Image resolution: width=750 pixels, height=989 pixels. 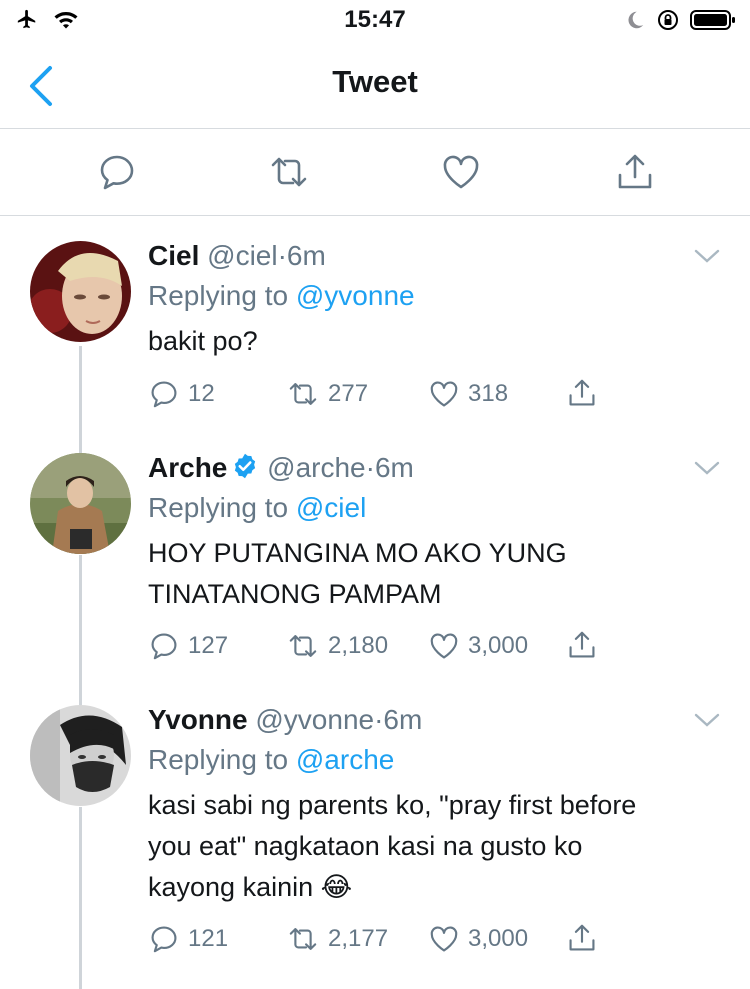 I want to click on tweet-text-line: you eat" nagkataon kasi na gusto ko, so click(x=365, y=846).